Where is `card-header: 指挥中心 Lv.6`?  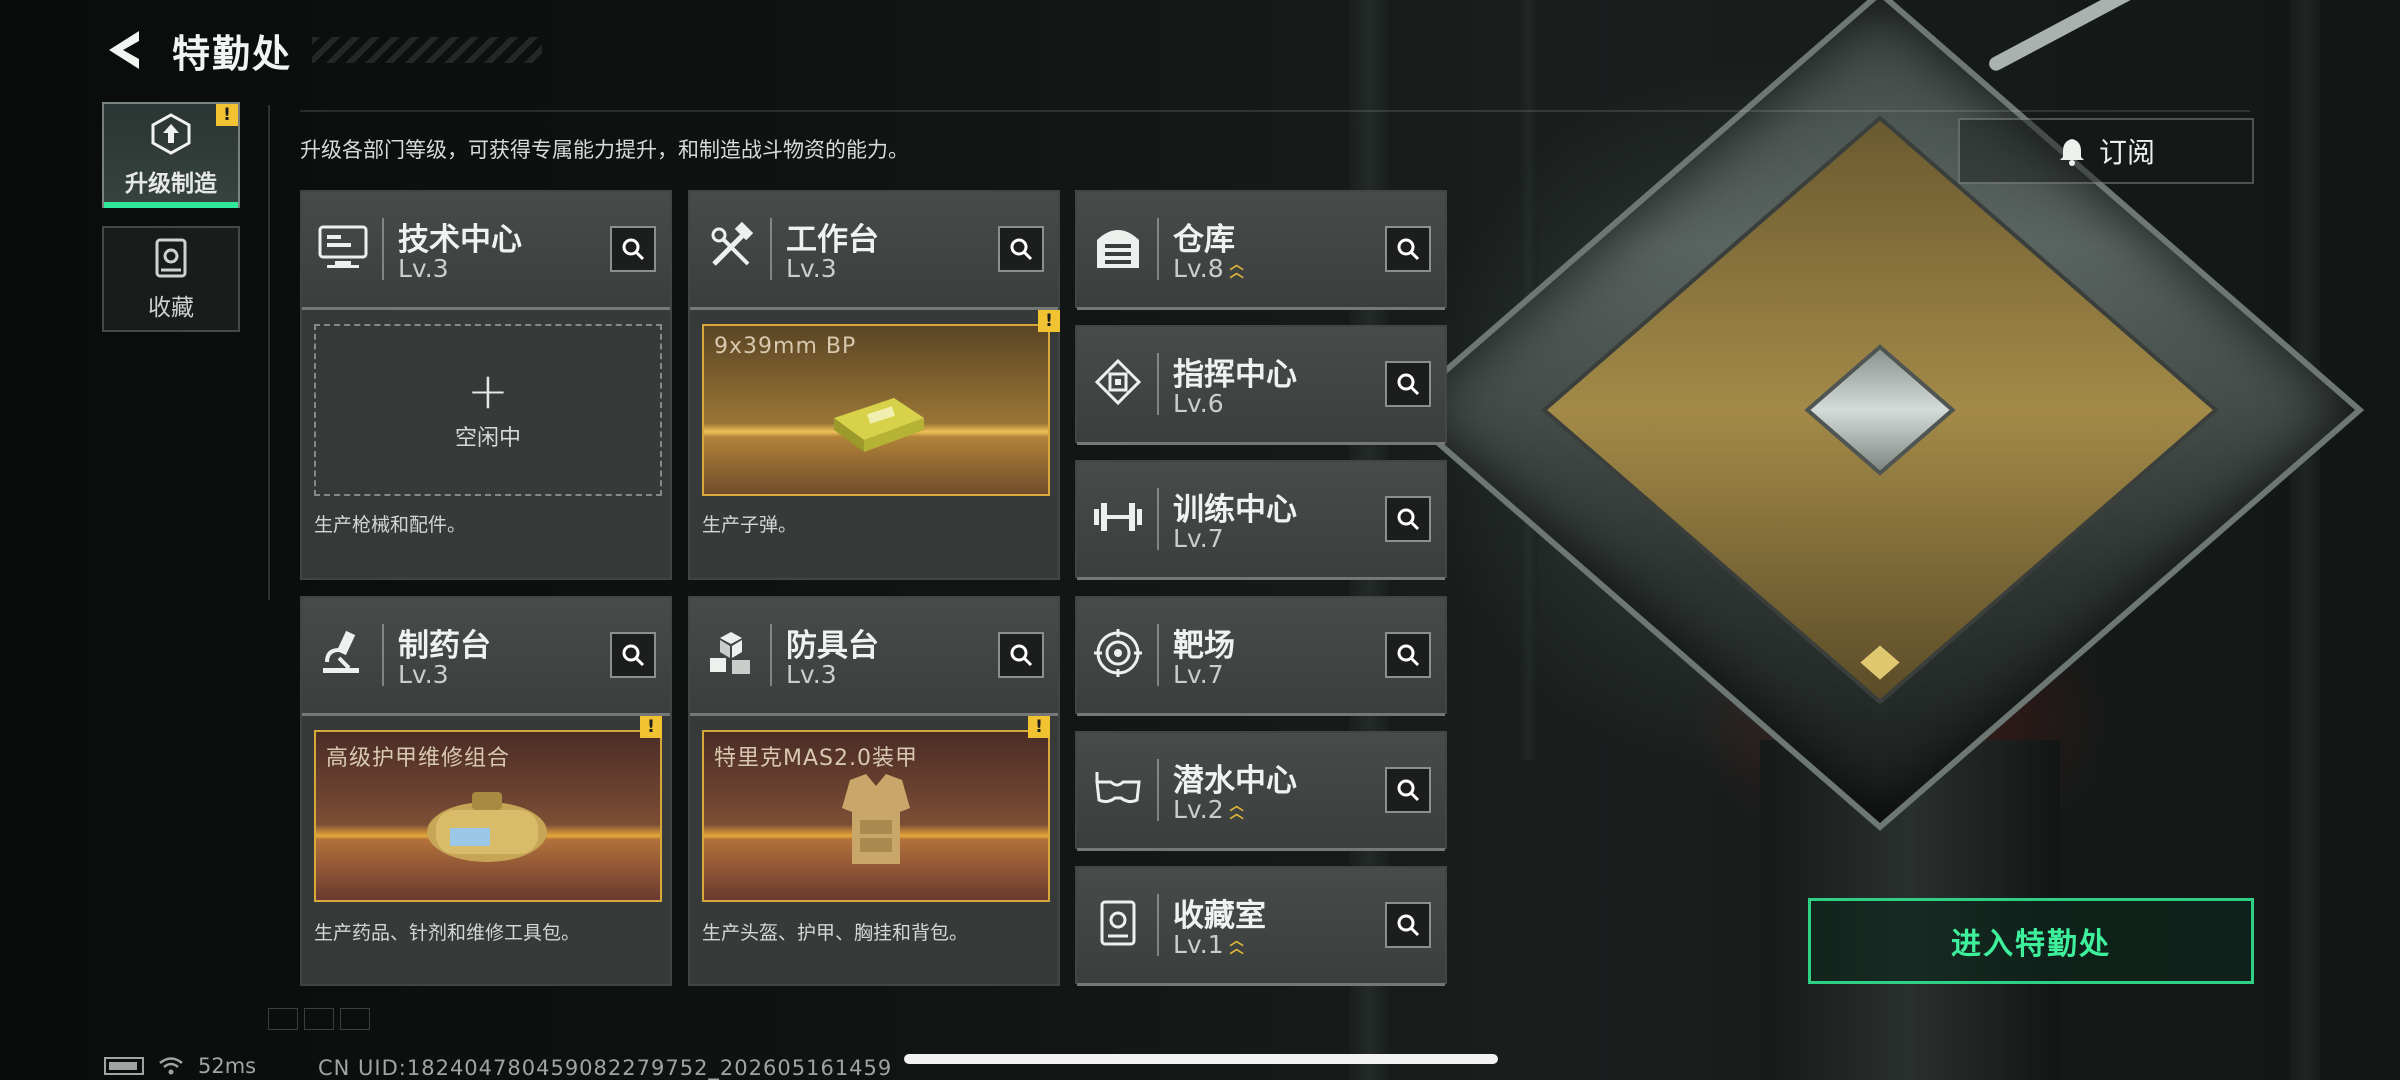
card-header: 指挥中心 Lv.6 is located at coordinates (1261, 386).